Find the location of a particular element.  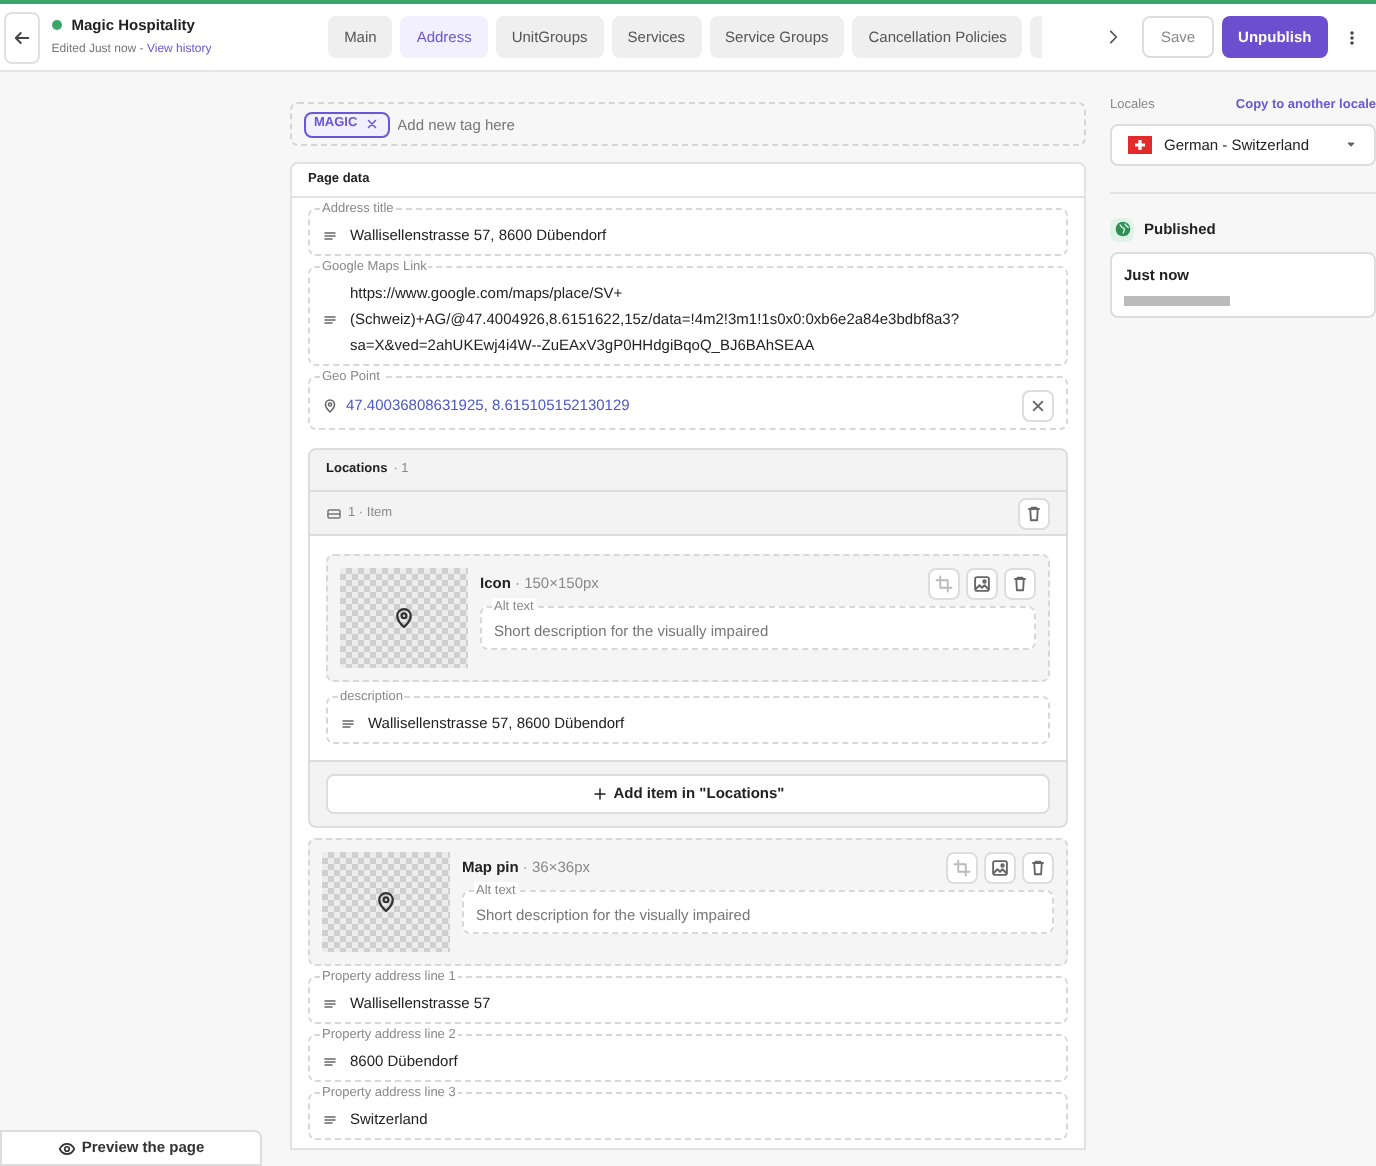

clear-button is located at coordinates (1038, 406).